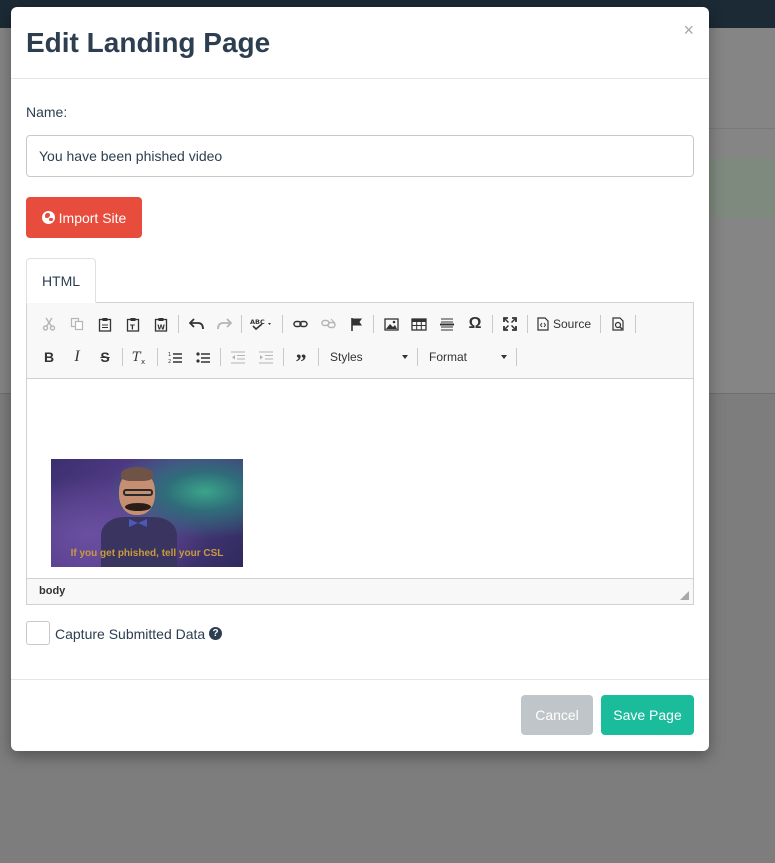  Describe the element at coordinates (543, 324) in the screenshot. I see `source-icon` at that location.